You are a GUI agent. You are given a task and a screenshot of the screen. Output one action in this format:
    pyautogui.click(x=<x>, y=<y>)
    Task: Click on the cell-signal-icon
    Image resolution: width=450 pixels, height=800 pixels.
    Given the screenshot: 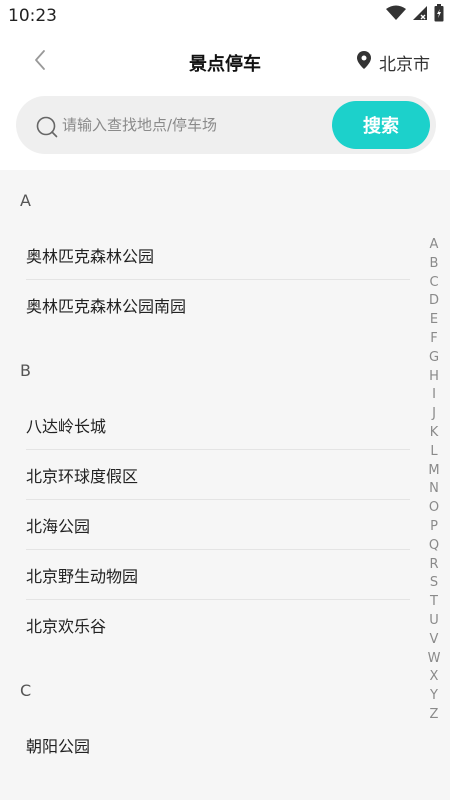 What is the action you would take?
    pyautogui.click(x=420, y=15)
    